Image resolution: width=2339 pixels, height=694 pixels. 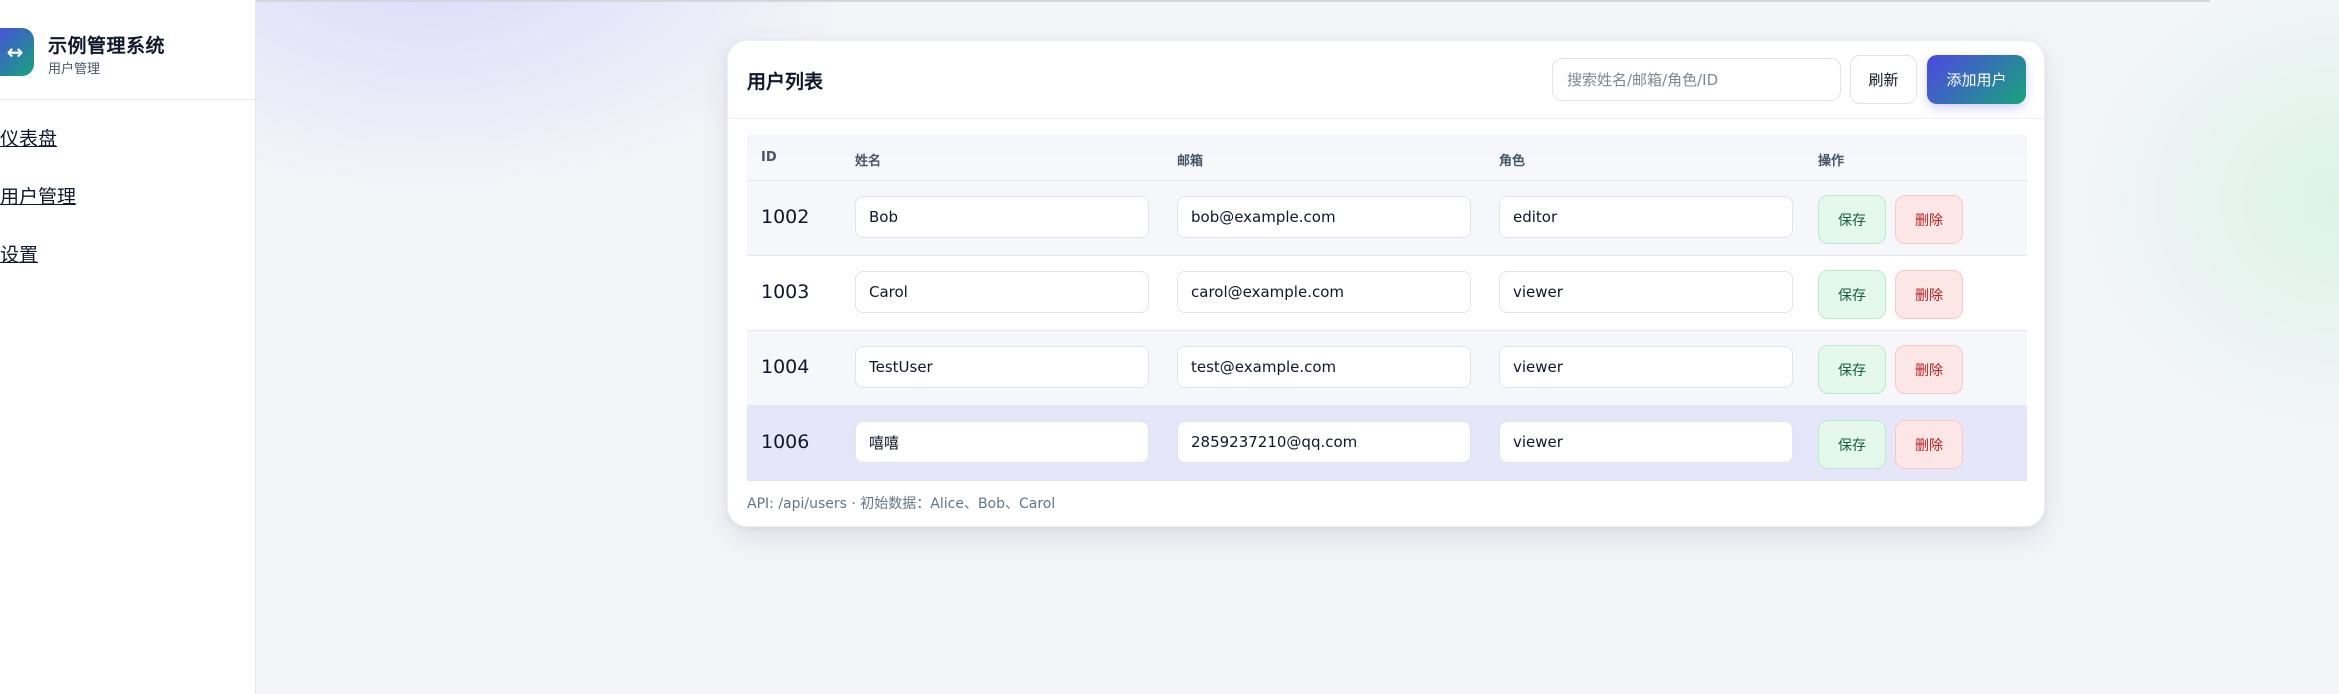 I want to click on sidebar-item-users: 用户管理, so click(x=38, y=196).